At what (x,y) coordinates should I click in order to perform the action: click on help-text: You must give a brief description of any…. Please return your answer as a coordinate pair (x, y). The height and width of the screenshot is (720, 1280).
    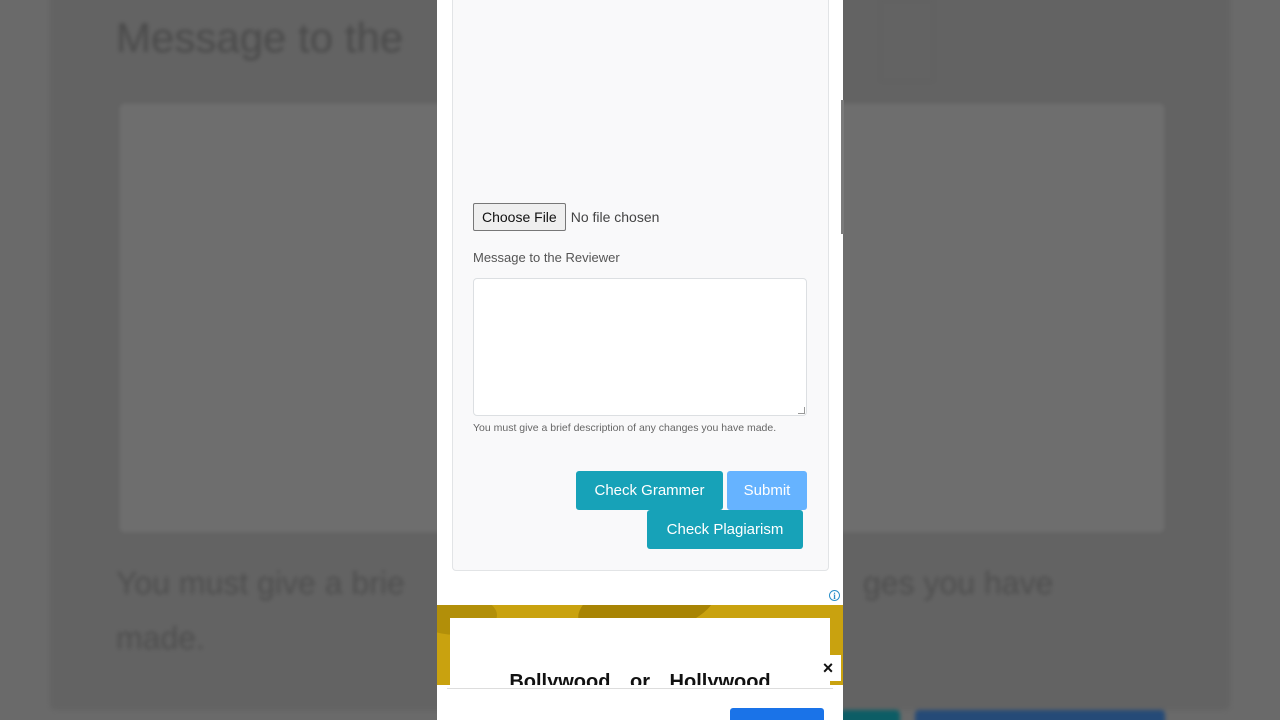
    Looking at the image, I should click on (625, 428).